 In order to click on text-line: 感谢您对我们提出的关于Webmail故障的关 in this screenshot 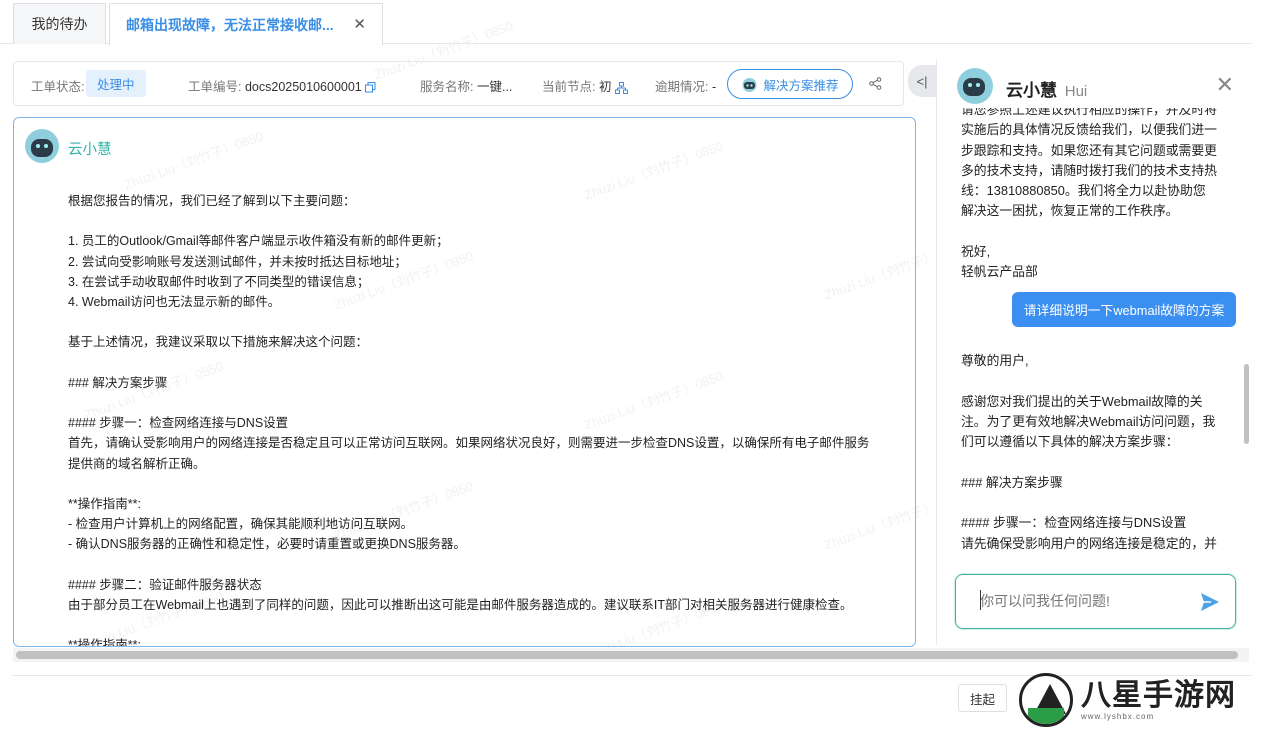, I will do `click(1082, 401)`.